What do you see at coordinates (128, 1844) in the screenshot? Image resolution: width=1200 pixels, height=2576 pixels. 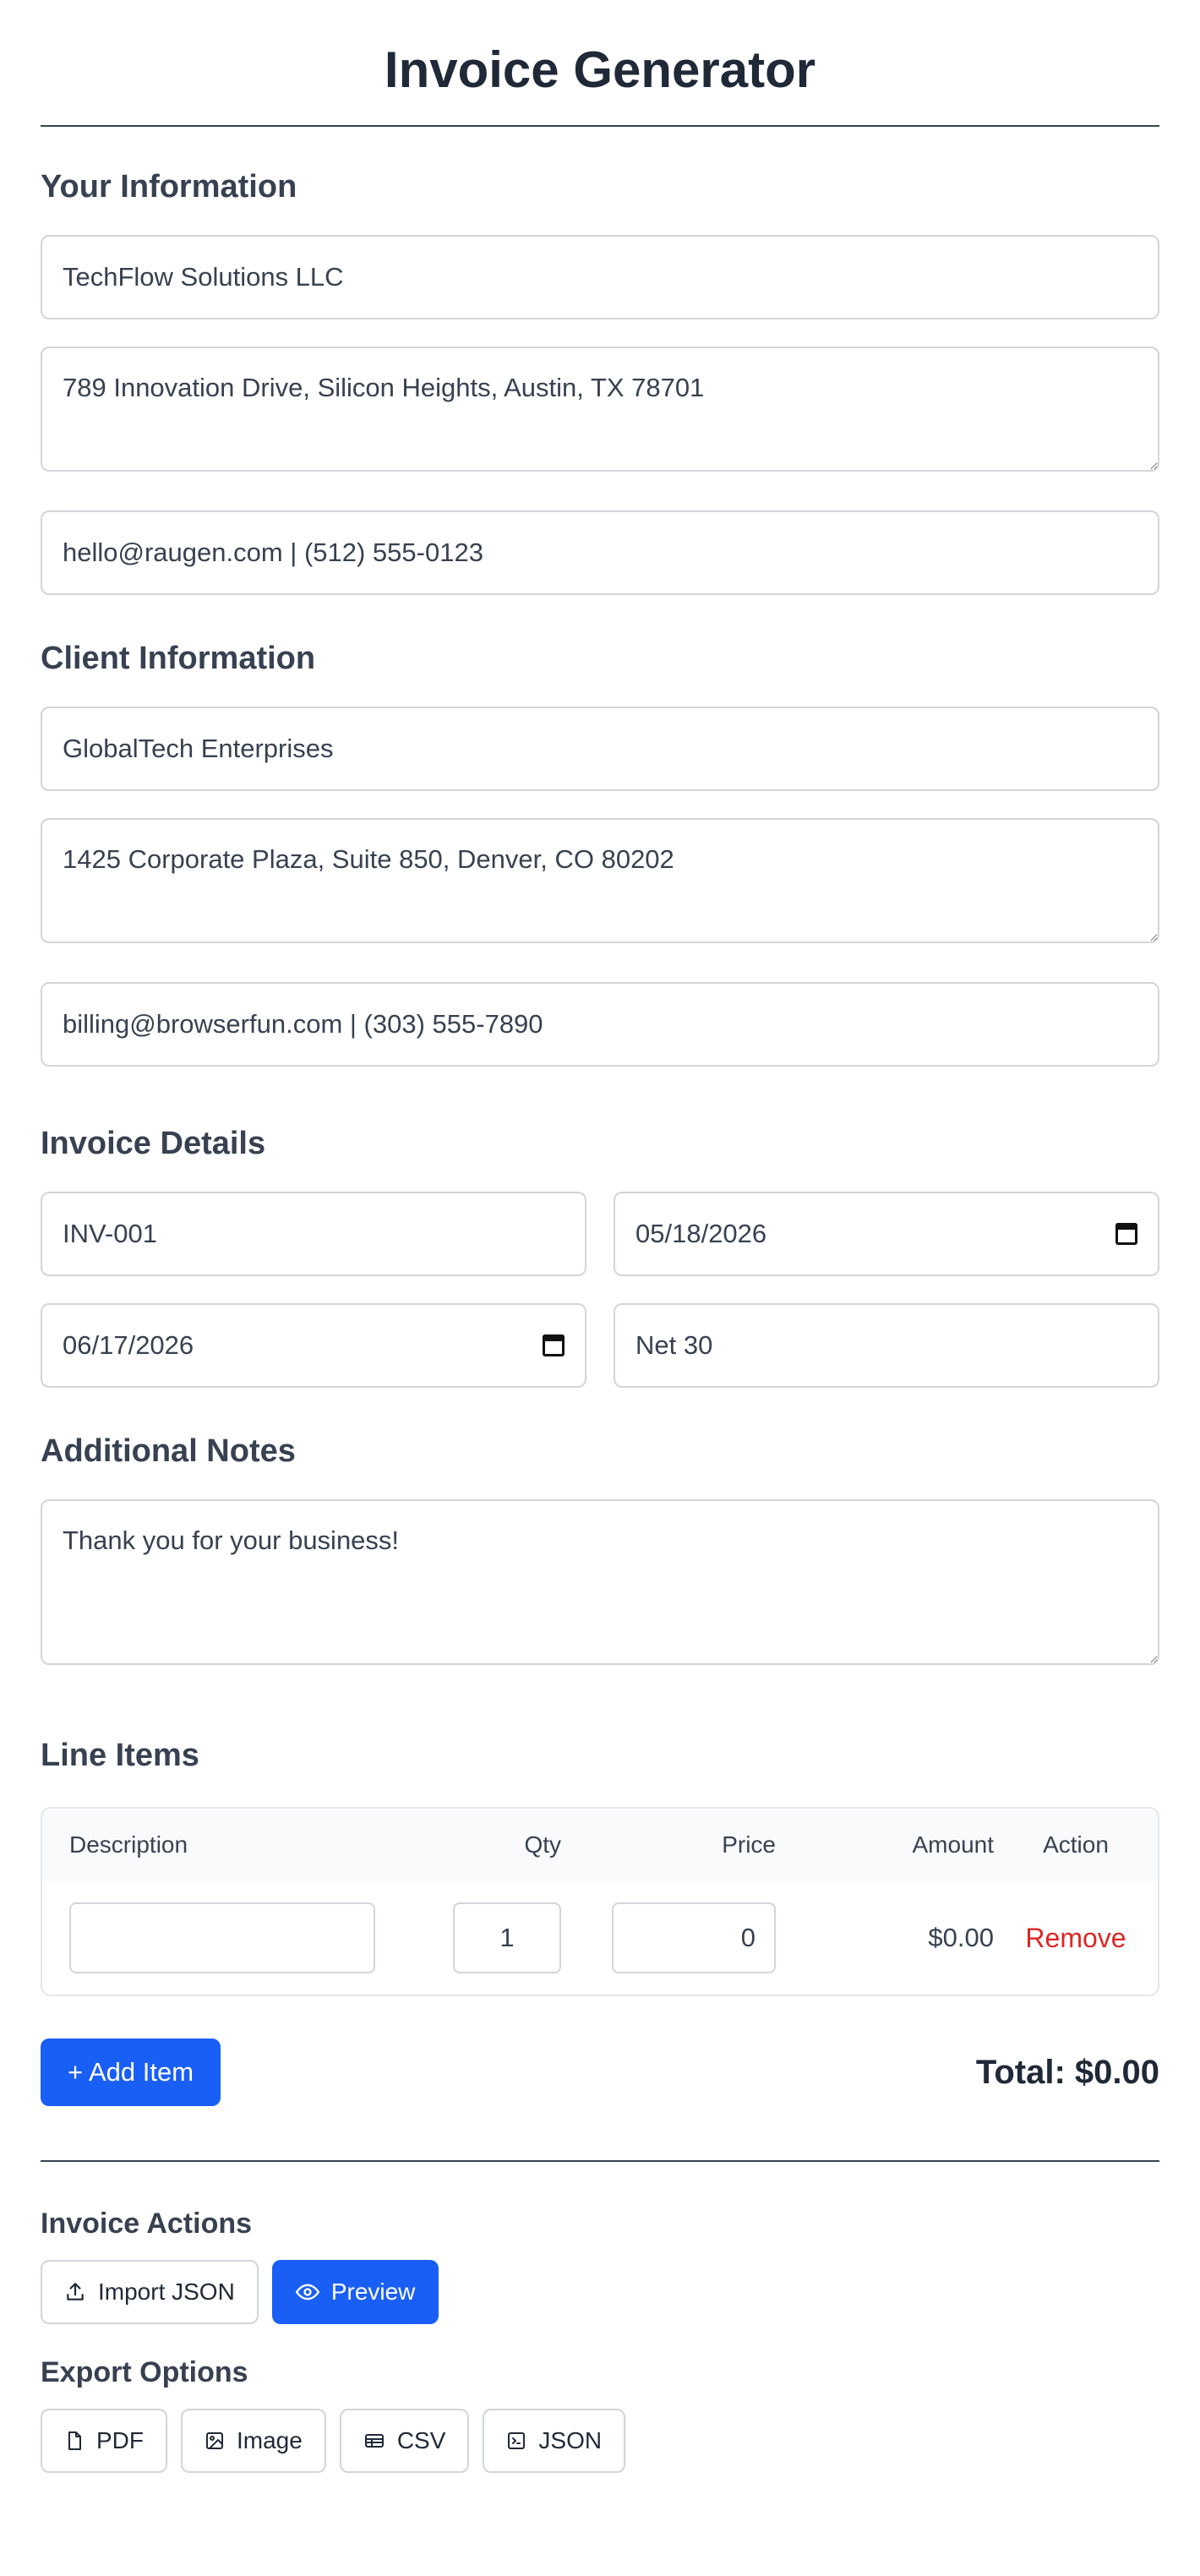 I see `column-description: Description` at bounding box center [128, 1844].